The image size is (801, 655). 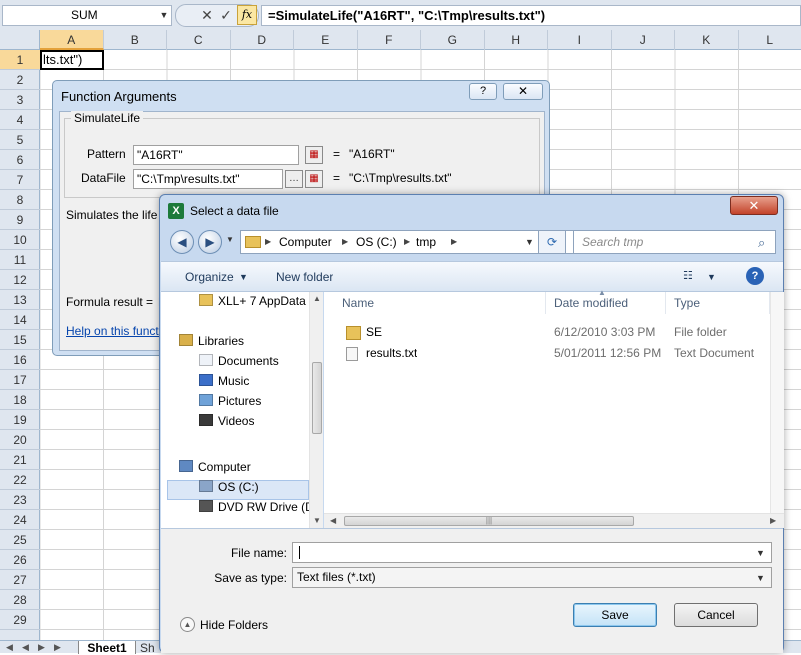 I want to click on forward-button: ▶, so click(x=210, y=242).